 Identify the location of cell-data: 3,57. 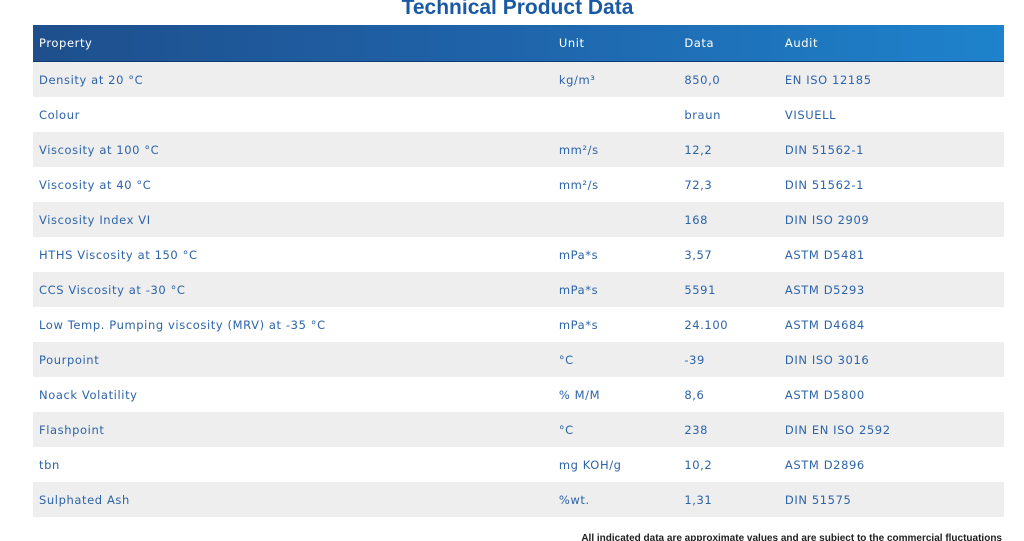
(698, 254).